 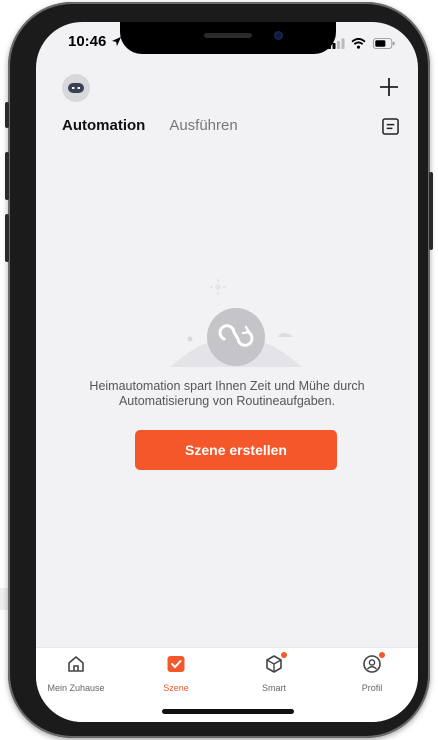 I want to click on volume-up-button, so click(x=7, y=176).